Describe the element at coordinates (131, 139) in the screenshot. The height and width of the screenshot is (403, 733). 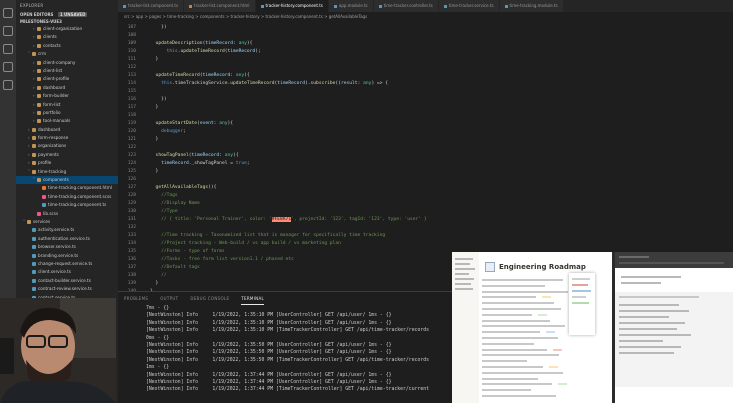
I see `line-number: 121` at that location.